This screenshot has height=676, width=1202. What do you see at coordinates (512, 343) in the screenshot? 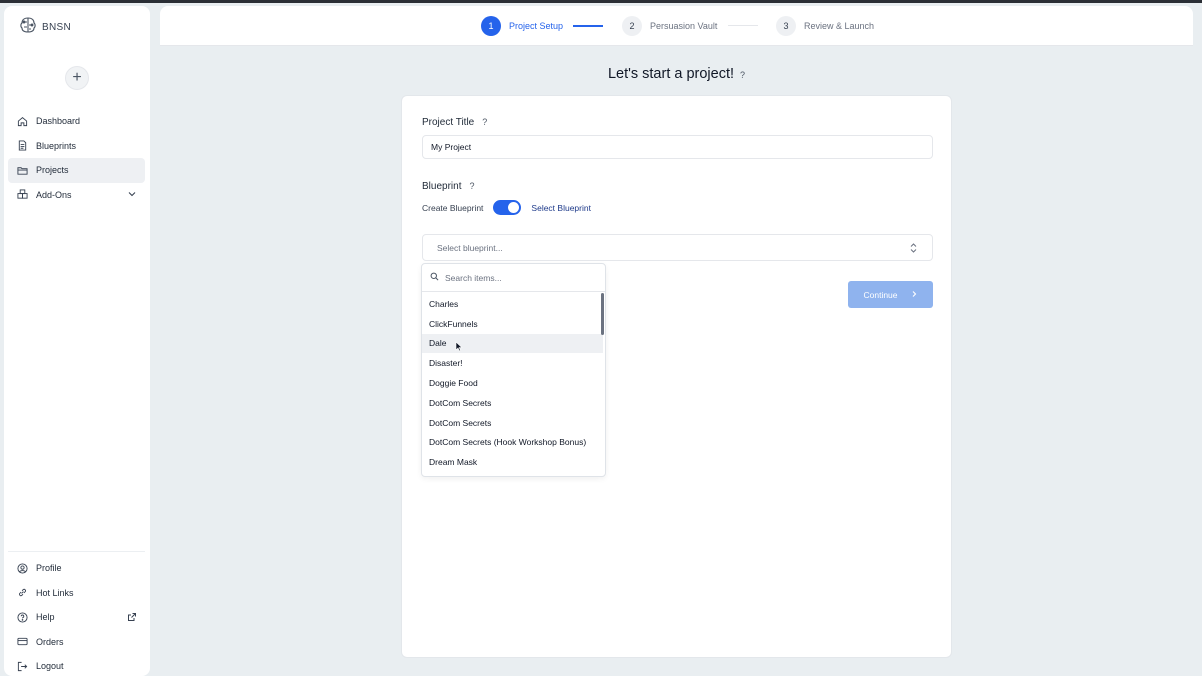
I see `dropdown-option-hovered: Dale` at bounding box center [512, 343].